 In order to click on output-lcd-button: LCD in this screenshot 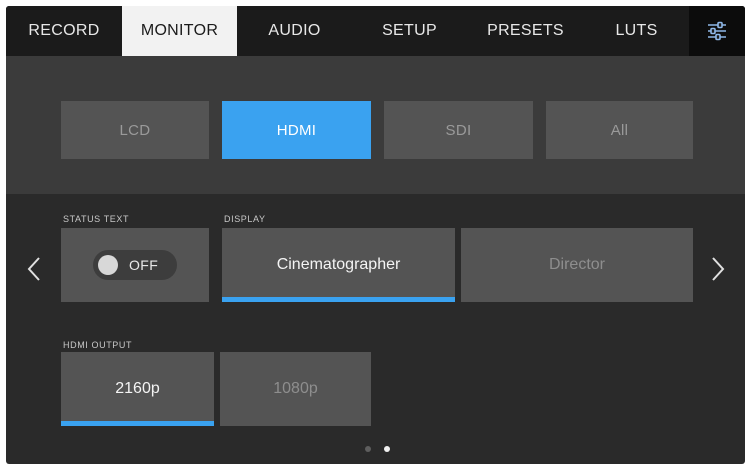, I will do `click(135, 130)`.